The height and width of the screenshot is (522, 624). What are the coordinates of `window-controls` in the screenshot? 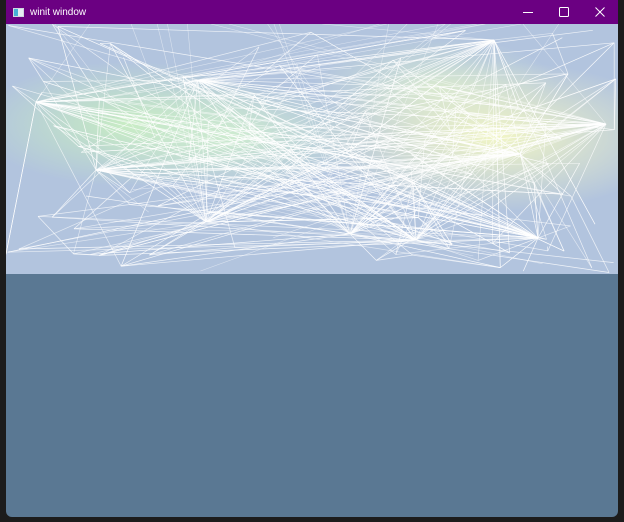 It's located at (564, 12).